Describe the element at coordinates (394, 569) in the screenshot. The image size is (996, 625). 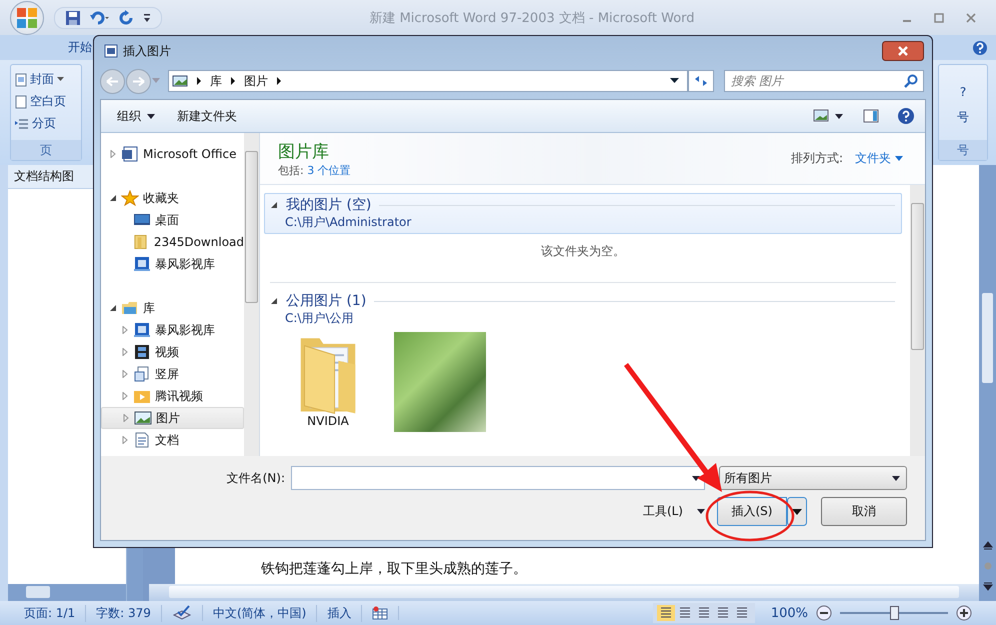
I see `document-text: 铁钩把莲蓬勾上岸，取下里头成熟的莲子。` at that location.